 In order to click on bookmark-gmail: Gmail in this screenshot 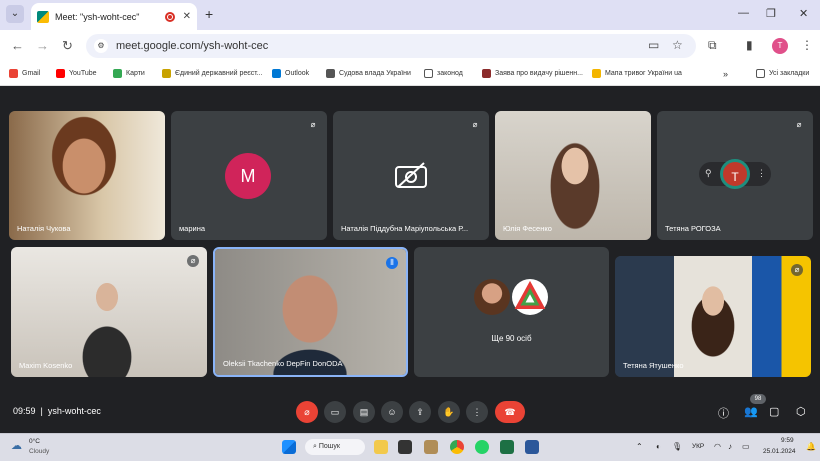, I will do `click(24, 73)`.